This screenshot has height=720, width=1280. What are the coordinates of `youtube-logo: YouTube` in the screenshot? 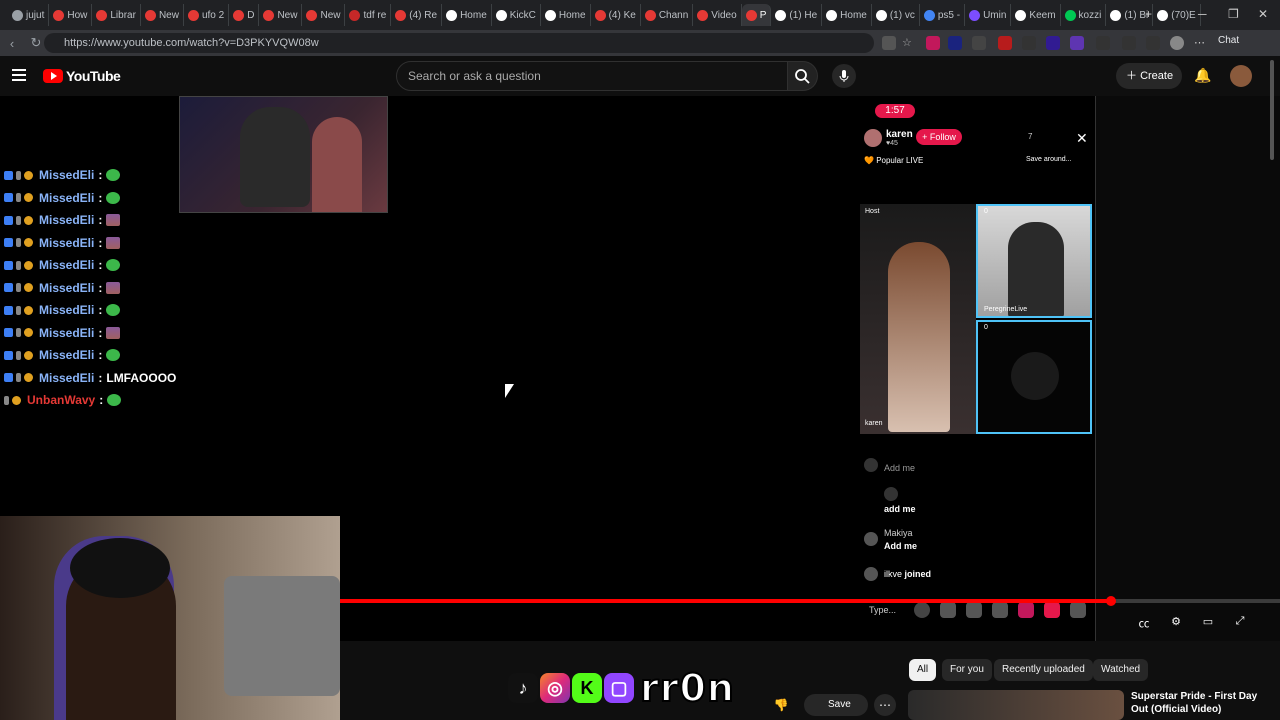 It's located at (82, 76).